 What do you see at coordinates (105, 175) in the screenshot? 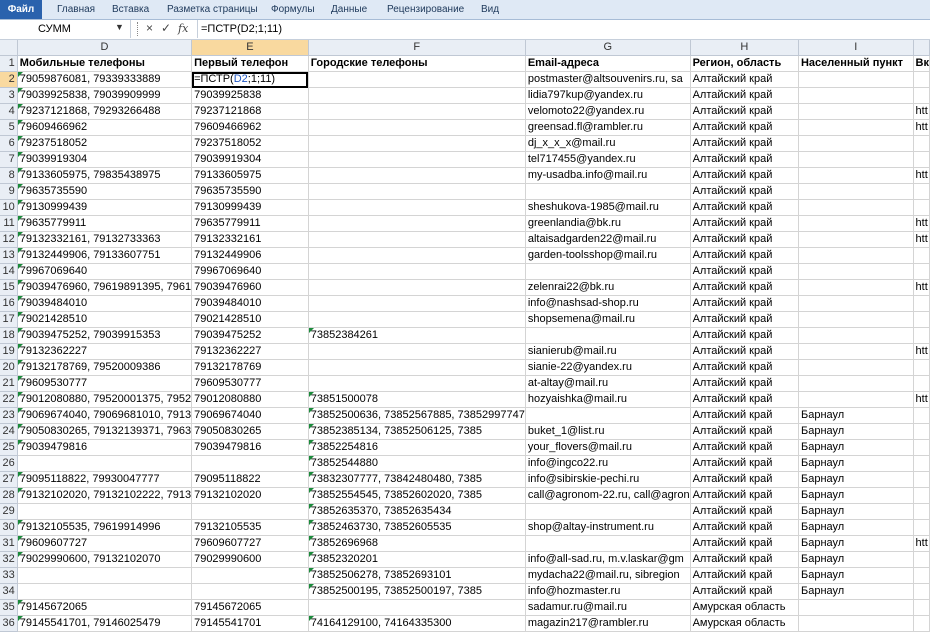
I see `cell-d8: 79133605975, 79835438975` at bounding box center [105, 175].